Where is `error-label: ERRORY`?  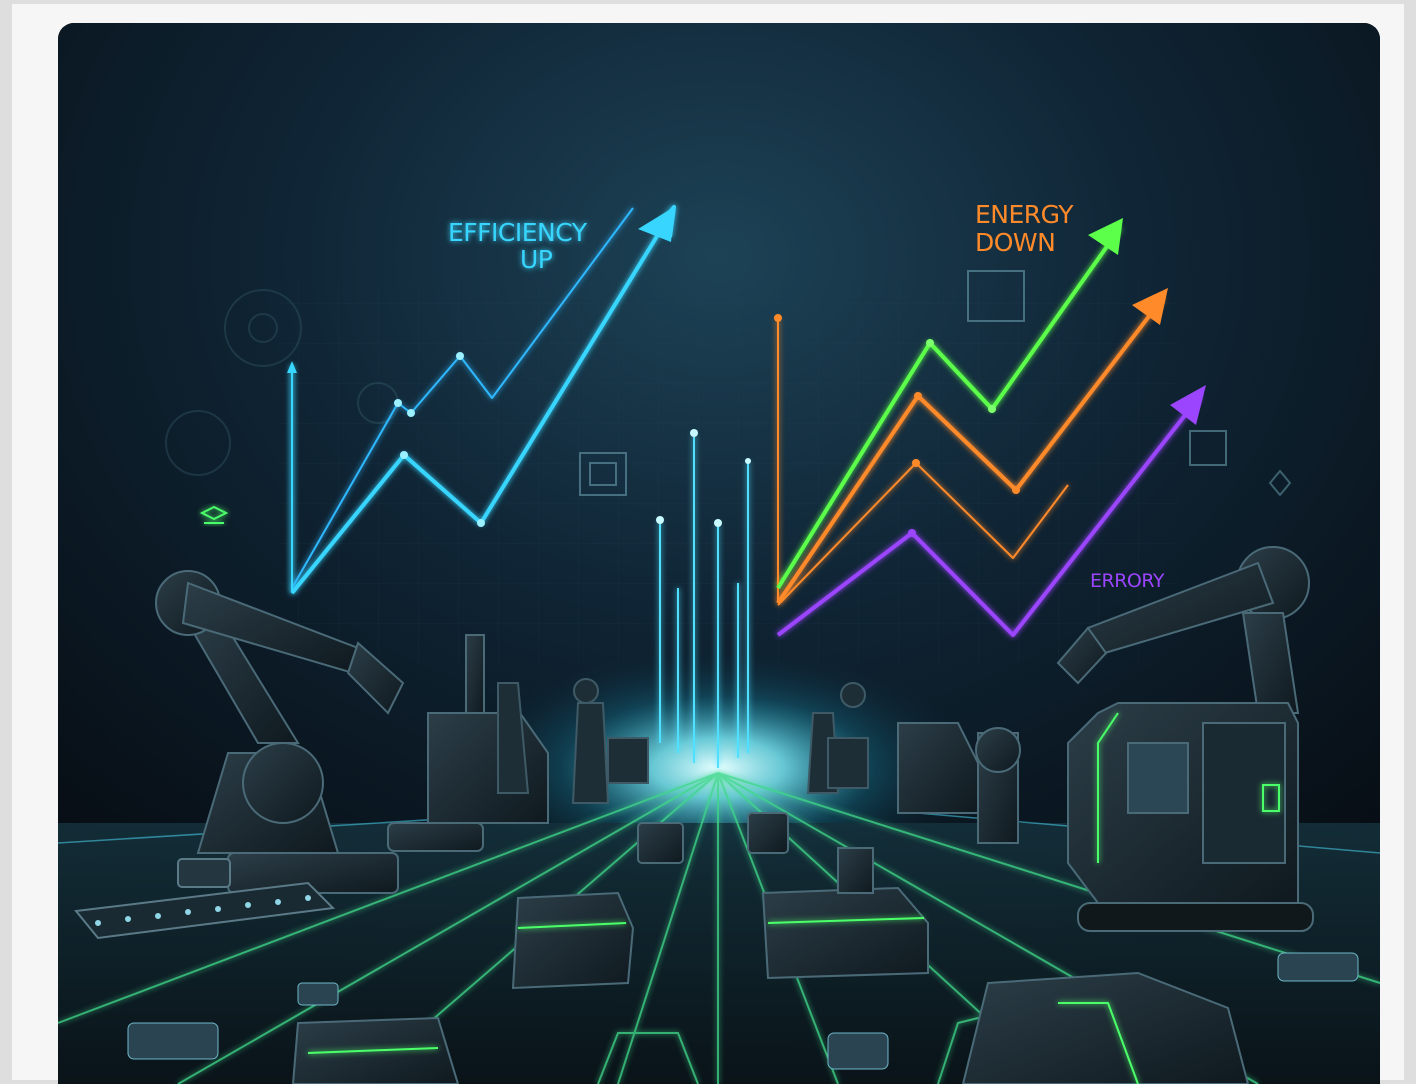 error-label: ERRORY is located at coordinates (1127, 581).